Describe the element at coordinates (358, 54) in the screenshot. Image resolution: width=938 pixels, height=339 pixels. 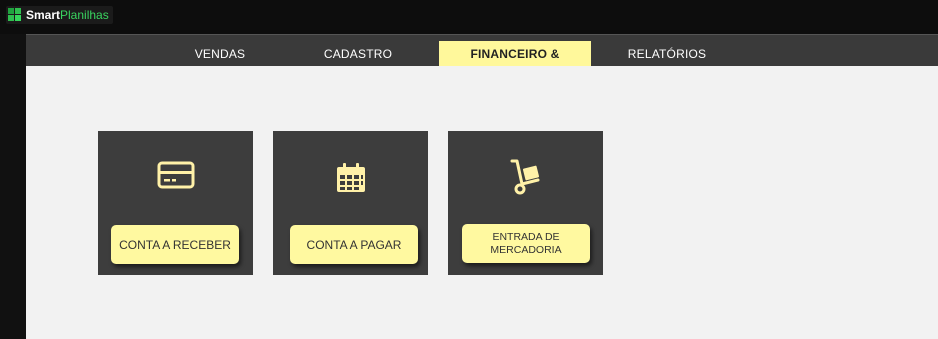
I see `tab-cadastro: CADASTRO` at that location.